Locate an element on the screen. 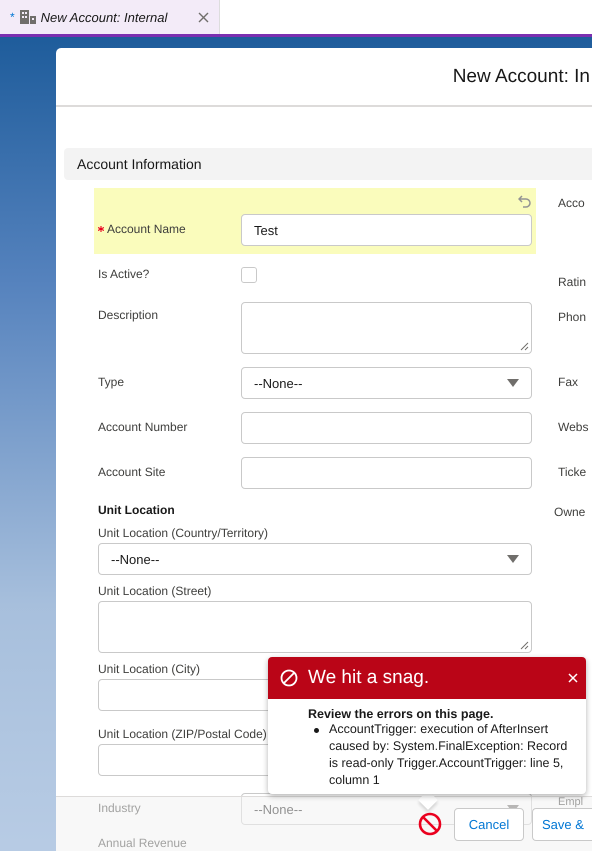 This screenshot has height=851, width=592. field-label: Unit Location (Street) is located at coordinates (155, 591).